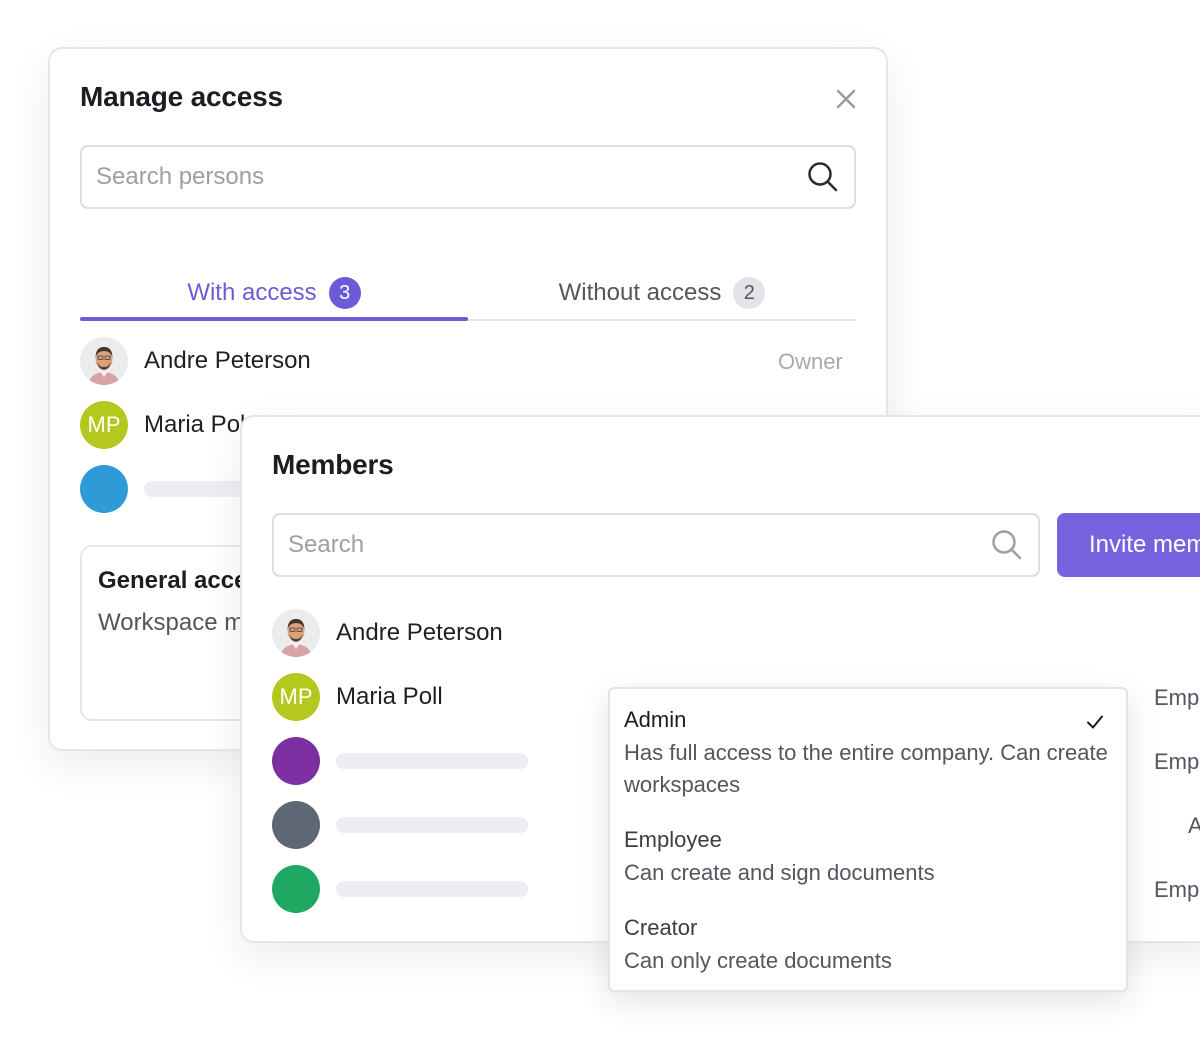 The width and height of the screenshot is (1200, 1040). Describe the element at coordinates (868, 946) in the screenshot. I see `role-option-creator: Creator Can only create documents` at that location.